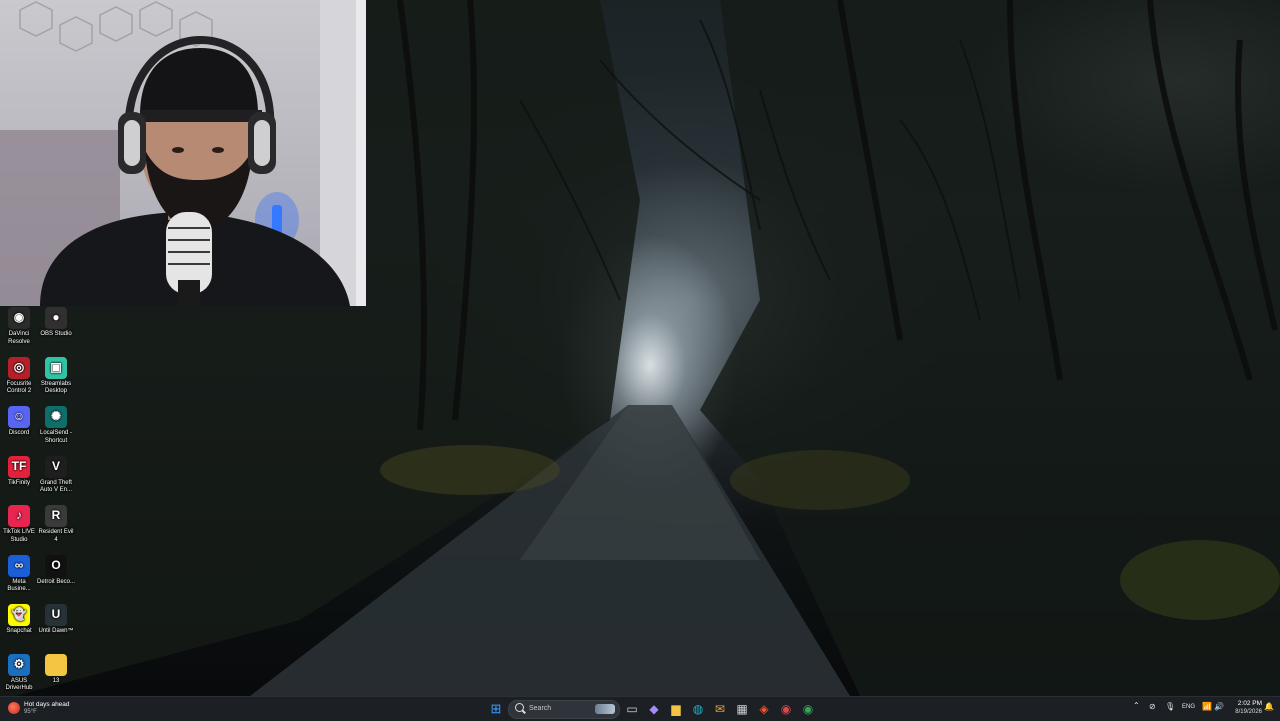 The width and height of the screenshot is (1280, 721). Describe the element at coordinates (1170, 706) in the screenshot. I see `microphone-icon: 🎙` at that location.